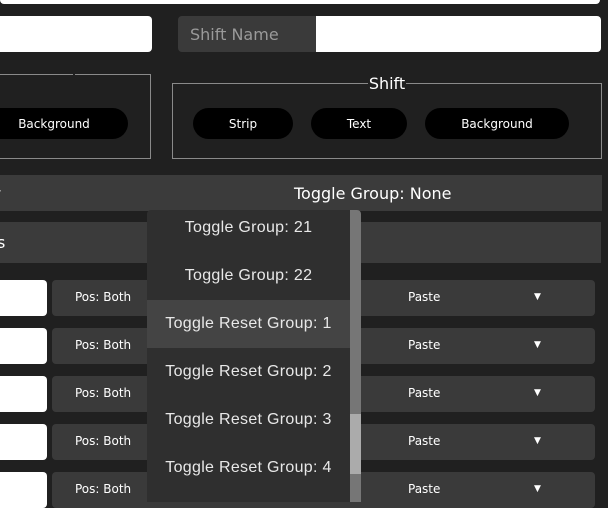 Image resolution: width=608 pixels, height=508 pixels. I want to click on toggle-group-select: r Toggle Group: None, so click(301, 193).